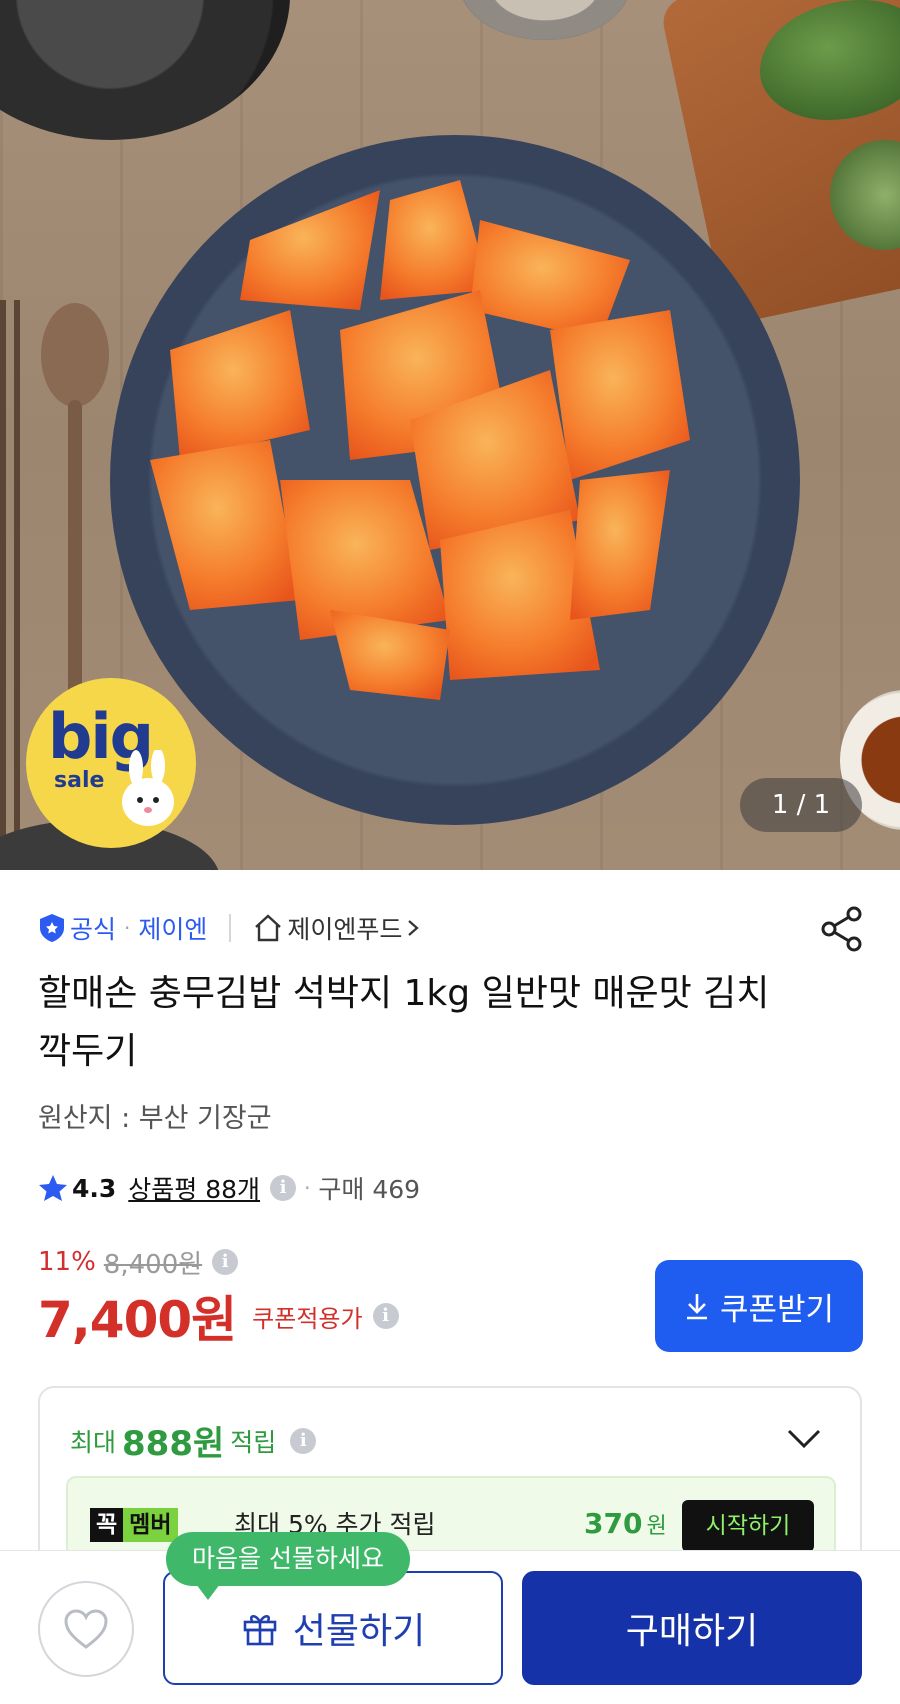 The width and height of the screenshot is (900, 1704). I want to click on membership-amount-unit: 원, so click(656, 1526).